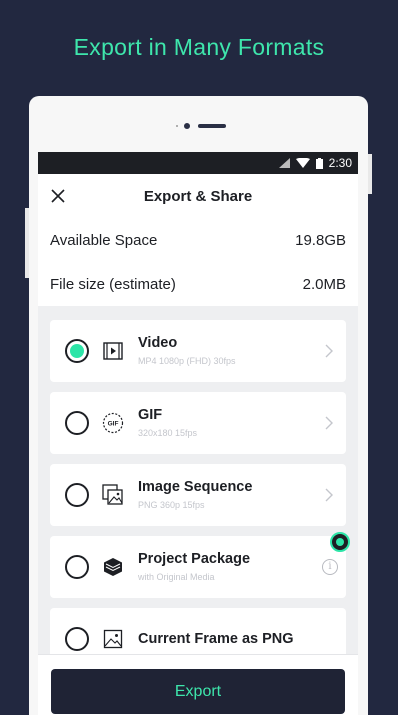 The height and width of the screenshot is (715, 398). I want to click on available-space-row: Available Space 19.8GB, so click(198, 240).